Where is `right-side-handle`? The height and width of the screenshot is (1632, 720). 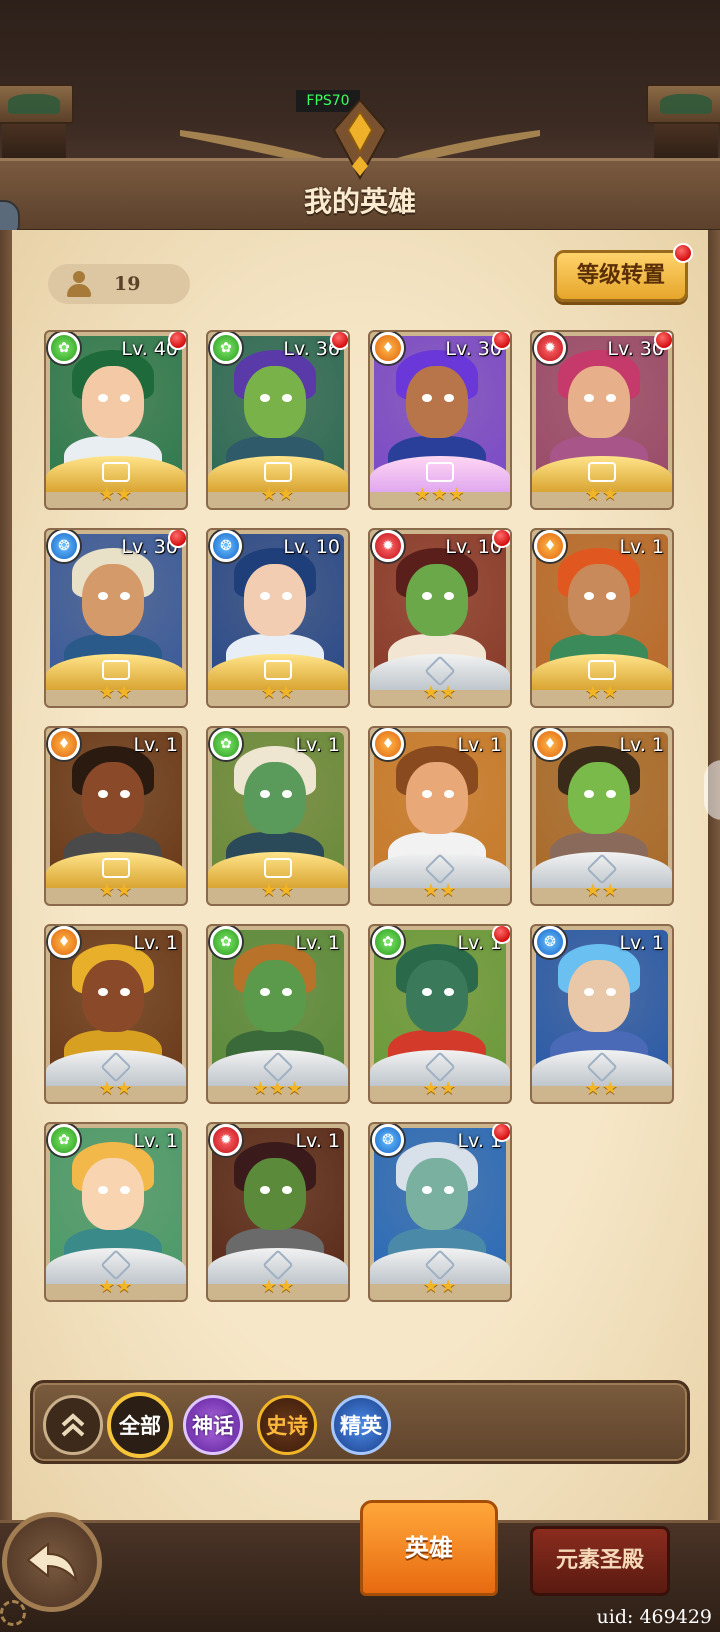 right-side-handle is located at coordinates (712, 790).